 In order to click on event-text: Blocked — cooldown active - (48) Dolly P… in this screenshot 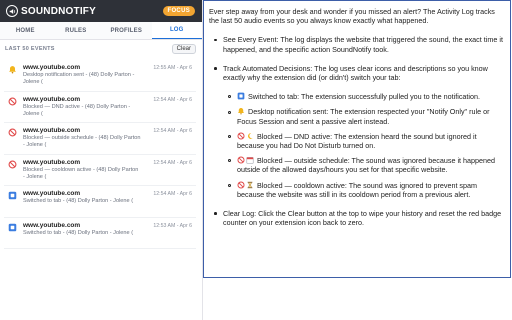, I will do `click(81, 169)`.